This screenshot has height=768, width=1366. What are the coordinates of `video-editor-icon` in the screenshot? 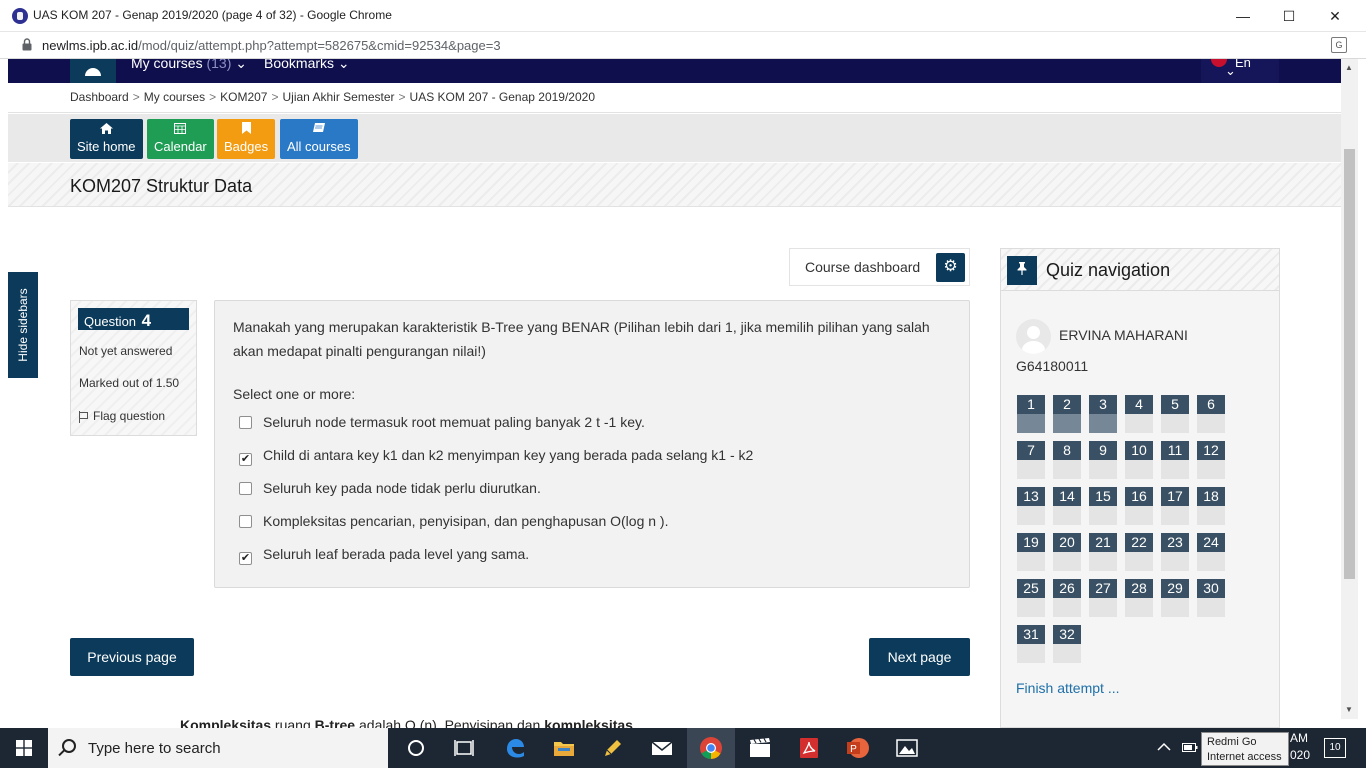 It's located at (760, 748).